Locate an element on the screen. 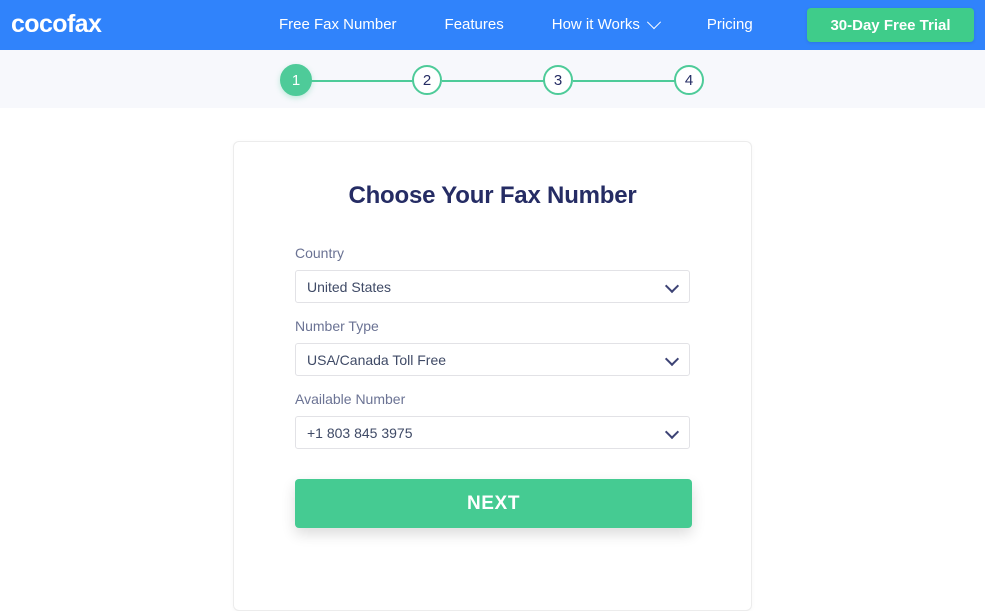  cocofax-logo: cocofax is located at coordinates (56, 24).